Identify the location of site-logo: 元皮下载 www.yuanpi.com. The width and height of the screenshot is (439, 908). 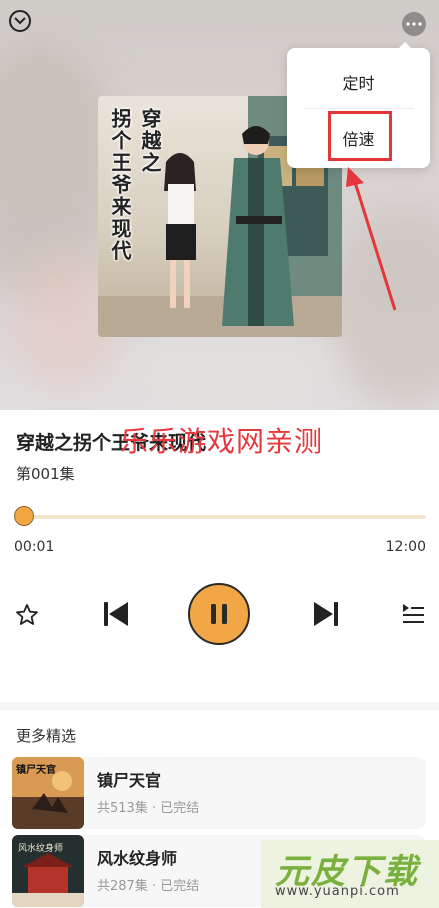
(350, 874).